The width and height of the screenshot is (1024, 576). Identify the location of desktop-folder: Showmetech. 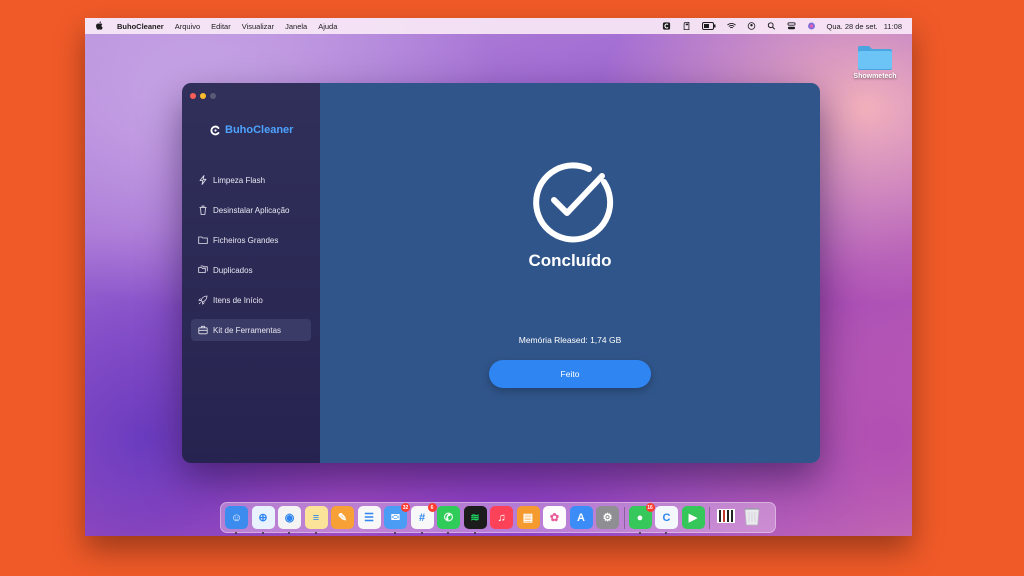
(875, 62).